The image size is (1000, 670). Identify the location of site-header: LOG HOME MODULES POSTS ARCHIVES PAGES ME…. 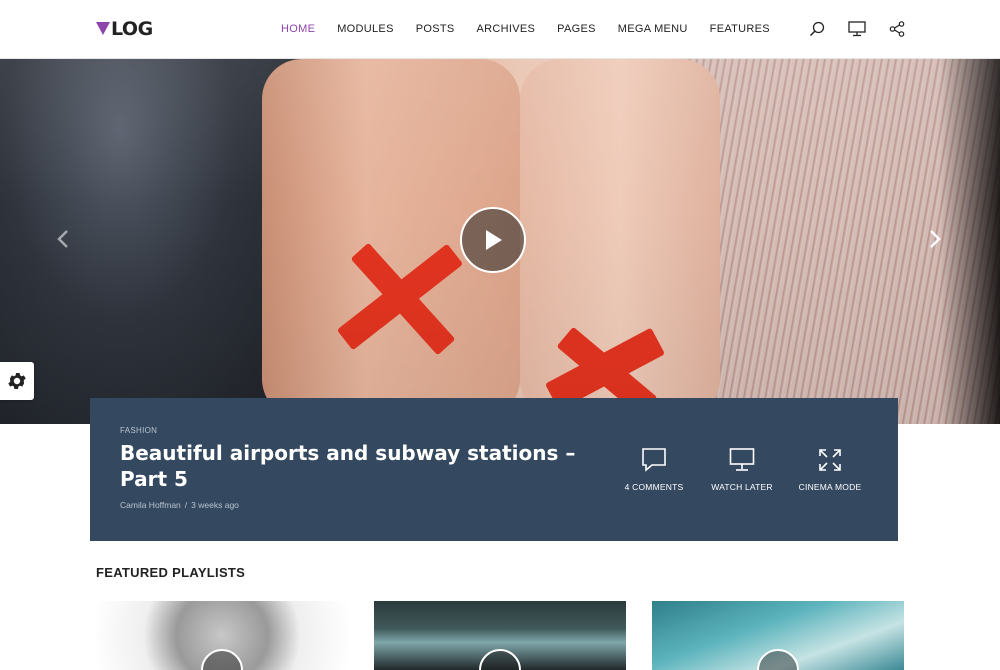
(500, 29).